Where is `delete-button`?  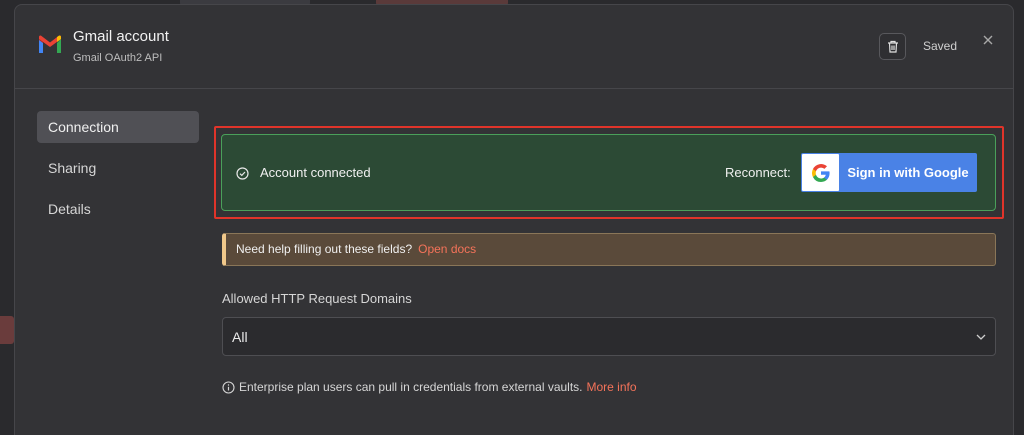 delete-button is located at coordinates (892, 46).